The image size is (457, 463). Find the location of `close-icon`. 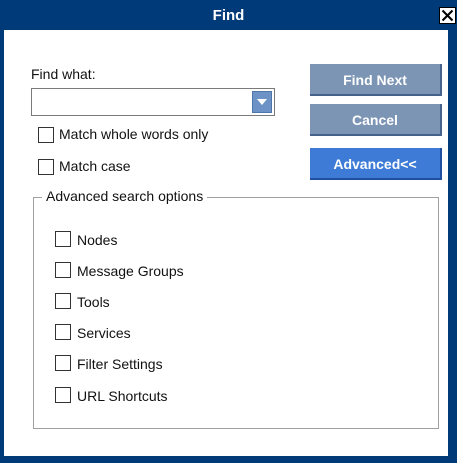

close-icon is located at coordinates (447, 15).